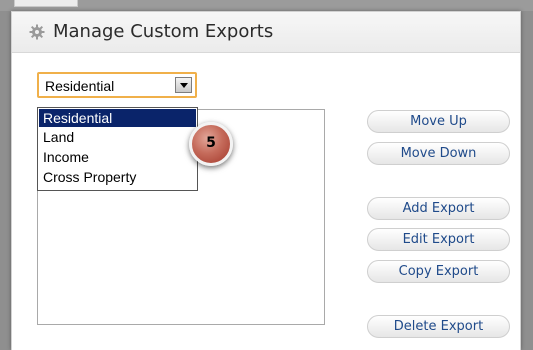 The height and width of the screenshot is (350, 533). Describe the element at coordinates (46, 3) in the screenshot. I see `top-tab` at that location.